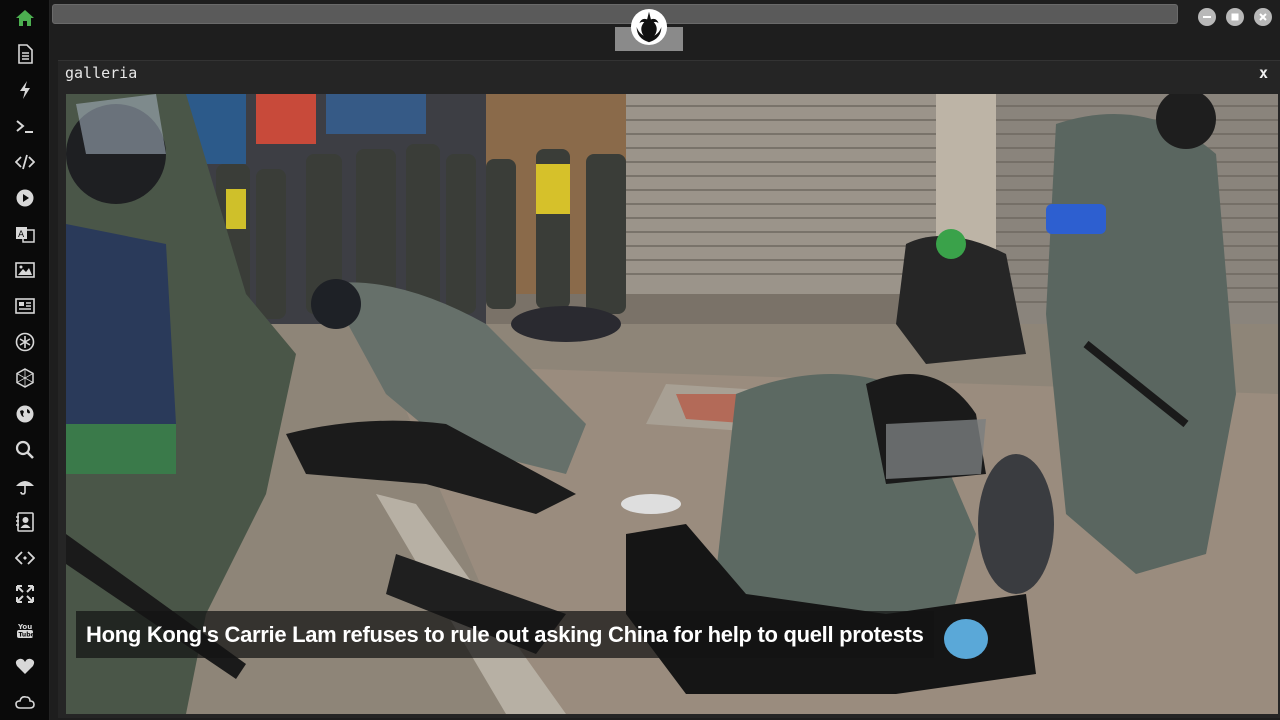 The width and height of the screenshot is (1280, 720). I want to click on translate-icon: A, so click(25, 235).